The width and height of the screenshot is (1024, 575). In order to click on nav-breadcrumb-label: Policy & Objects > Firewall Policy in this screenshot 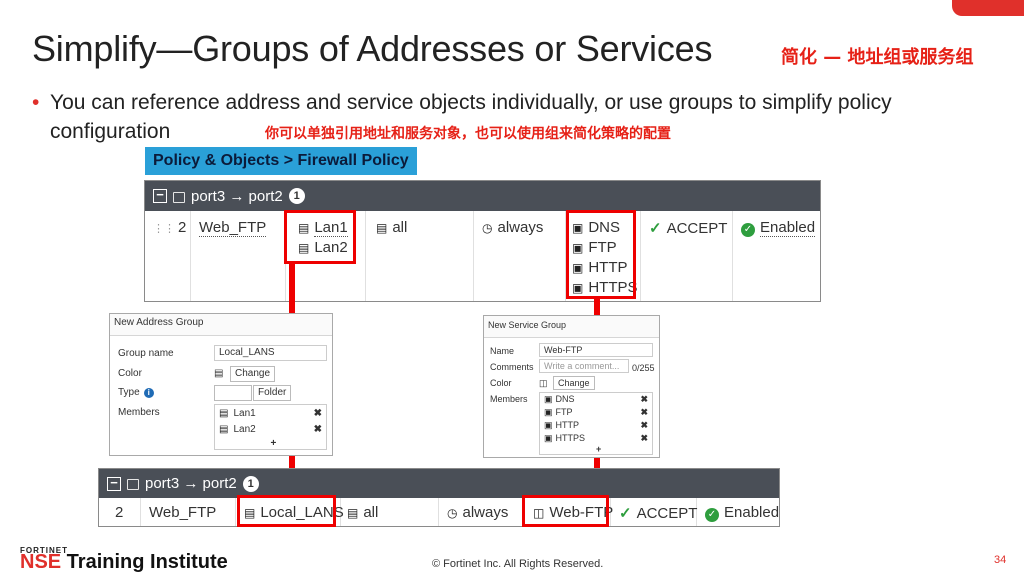, I will do `click(281, 161)`.